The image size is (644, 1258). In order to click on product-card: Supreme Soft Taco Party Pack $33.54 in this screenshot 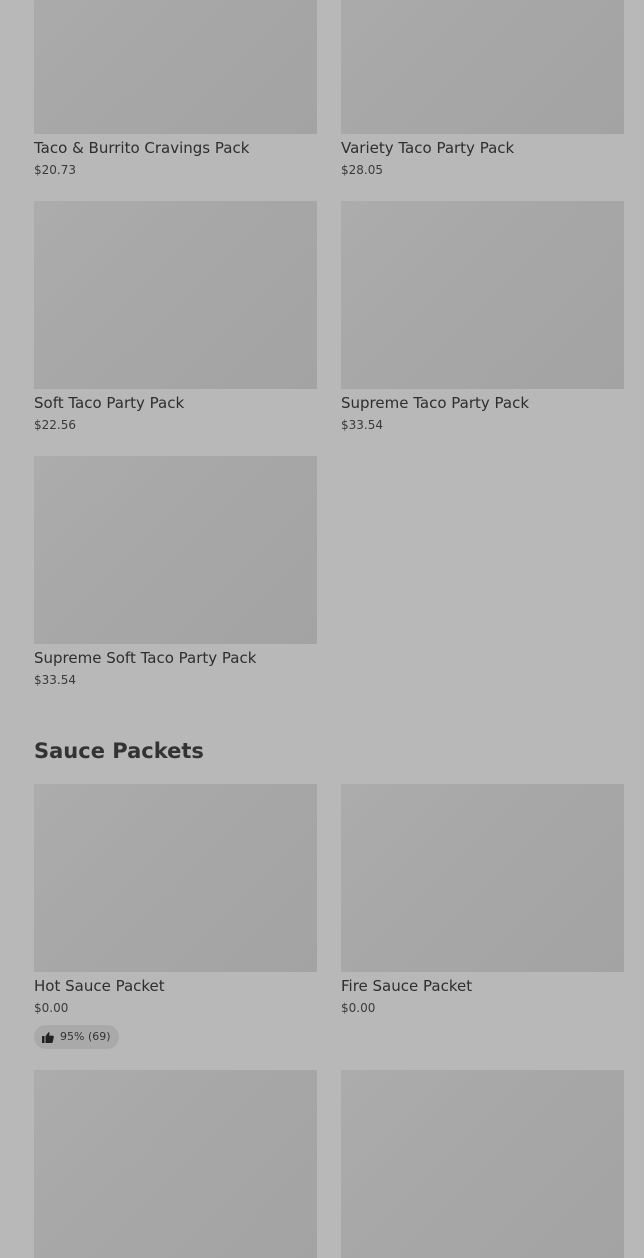, I will do `click(175, 571)`.